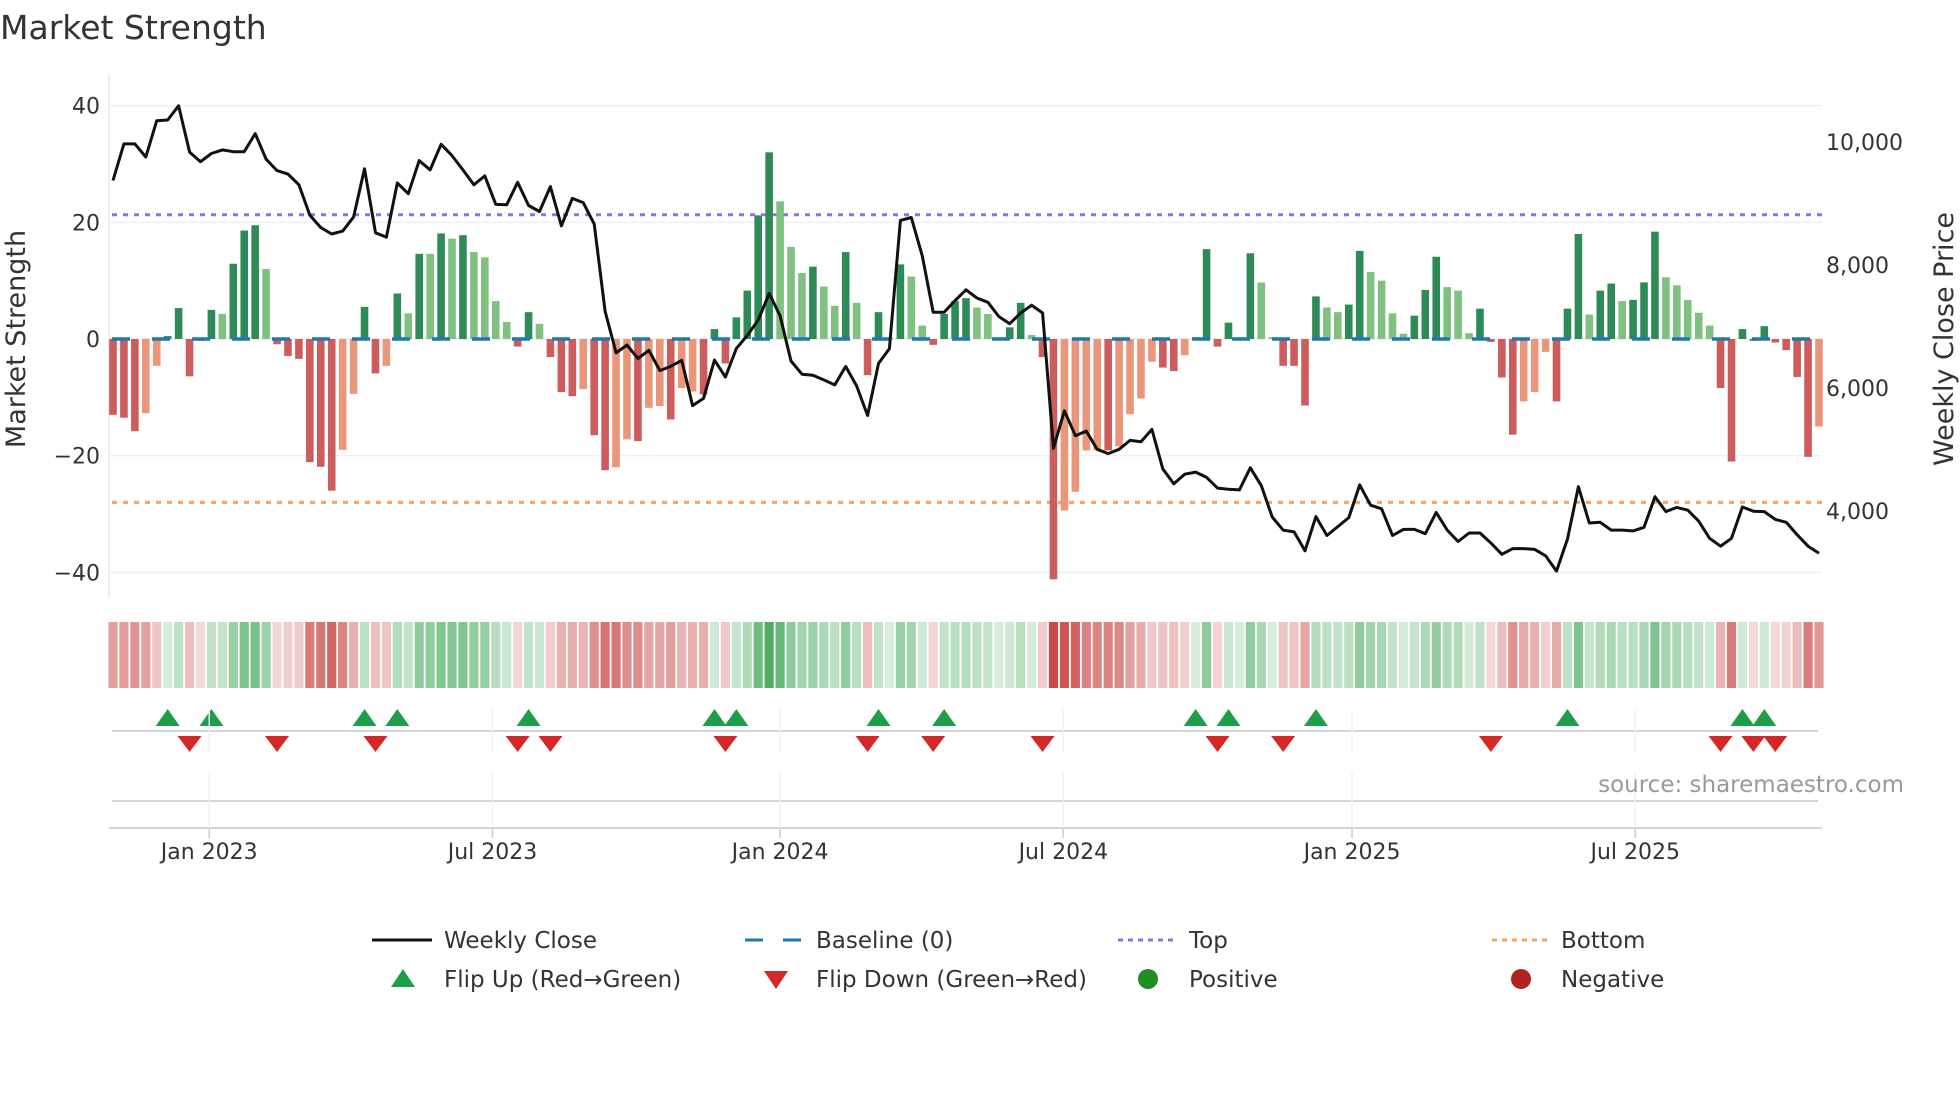 The height and width of the screenshot is (1102, 1960). I want to click on y-axis-title: Market Strength, so click(16, 339).